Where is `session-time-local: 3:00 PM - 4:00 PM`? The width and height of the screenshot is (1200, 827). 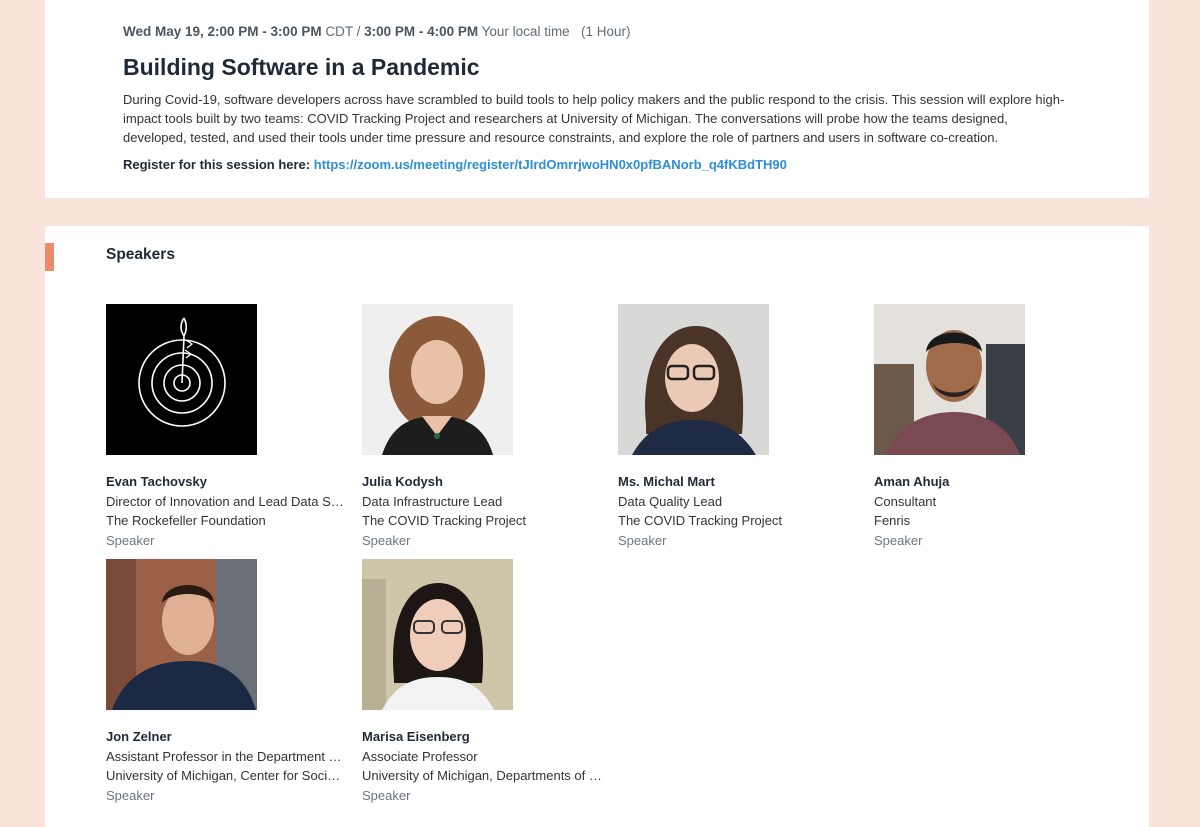
session-time-local: 3:00 PM - 4:00 PM is located at coordinates (421, 31).